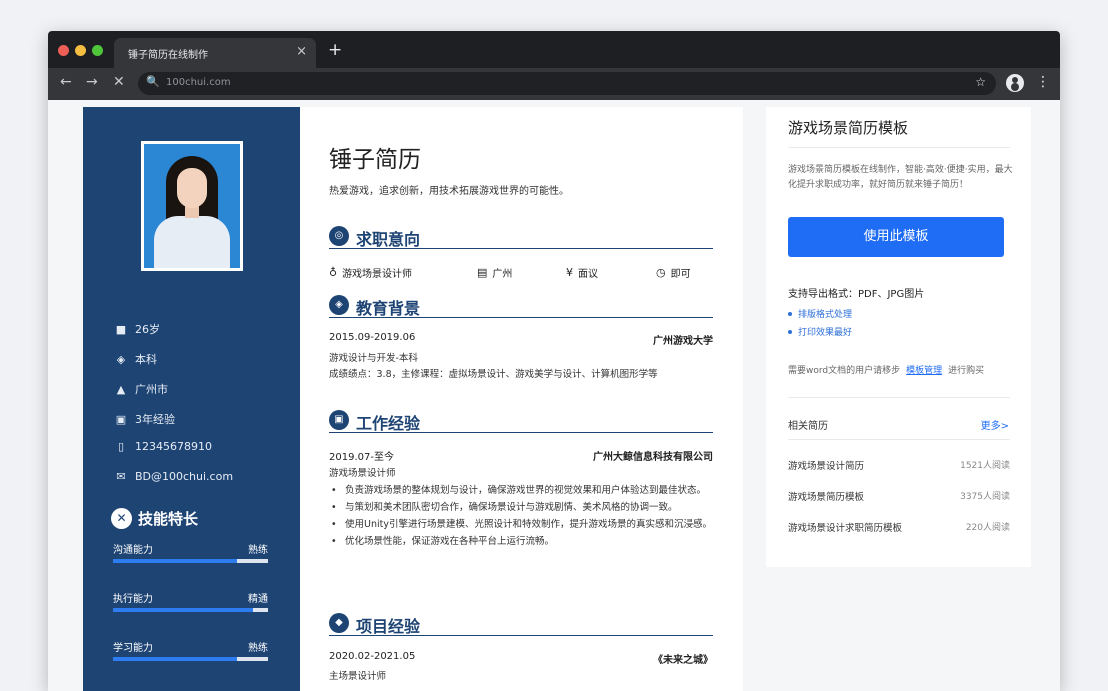 Image resolution: width=1108 pixels, height=691 pixels. I want to click on related-item-count: 220人阅读, so click(987, 528).